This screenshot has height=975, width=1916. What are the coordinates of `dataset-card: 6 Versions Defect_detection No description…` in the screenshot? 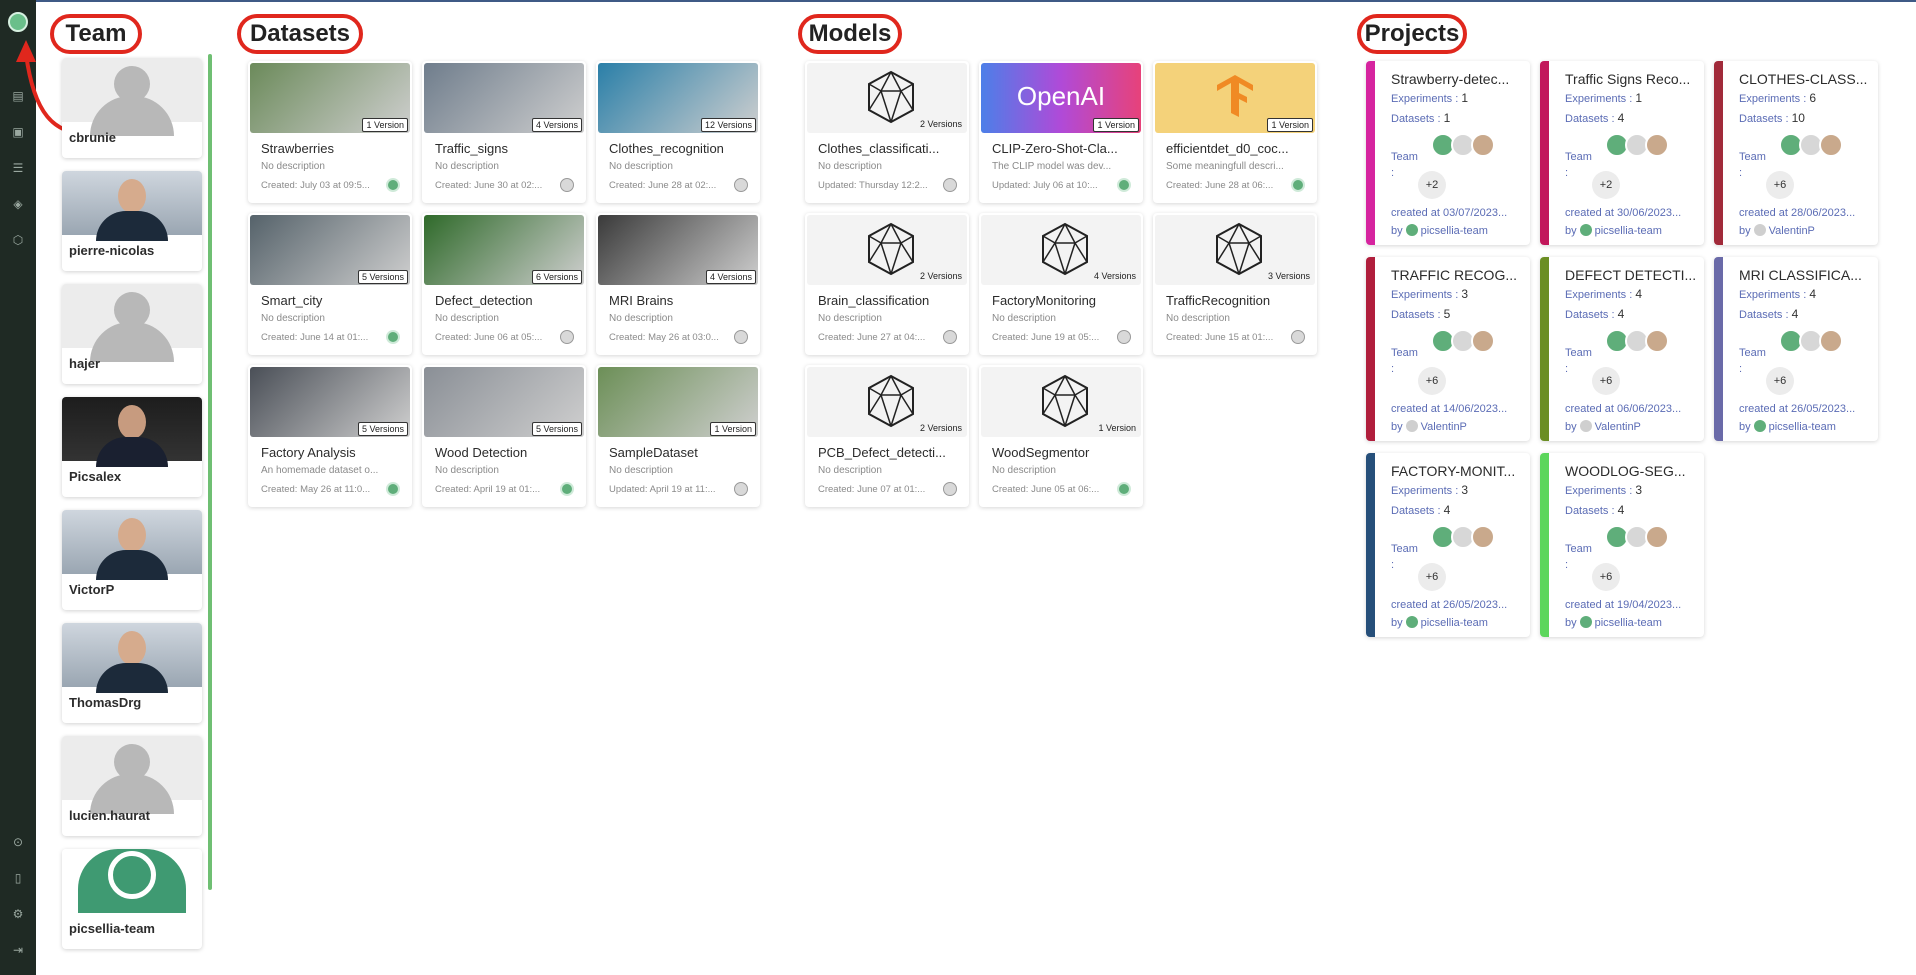 It's located at (504, 284).